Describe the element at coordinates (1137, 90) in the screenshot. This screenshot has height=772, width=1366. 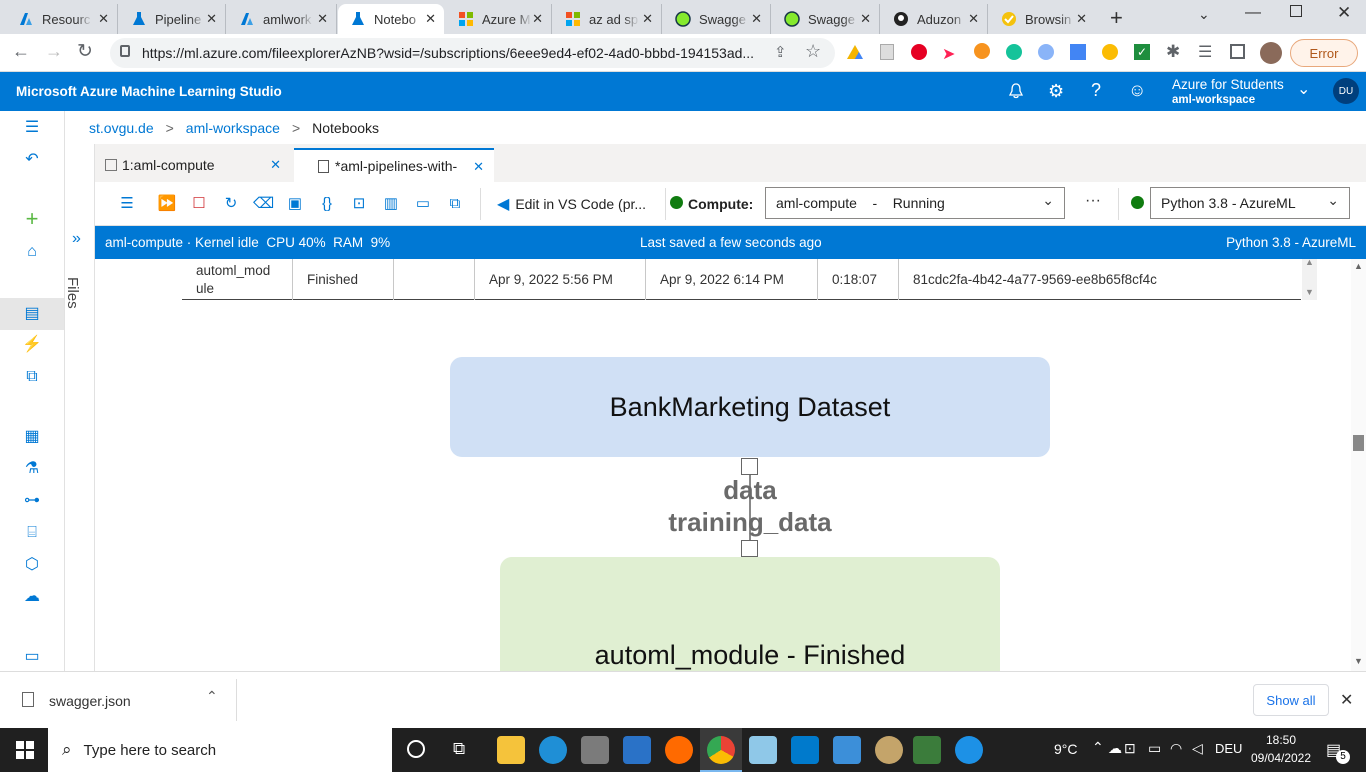
I see `smiley-icon: ☺` at that location.